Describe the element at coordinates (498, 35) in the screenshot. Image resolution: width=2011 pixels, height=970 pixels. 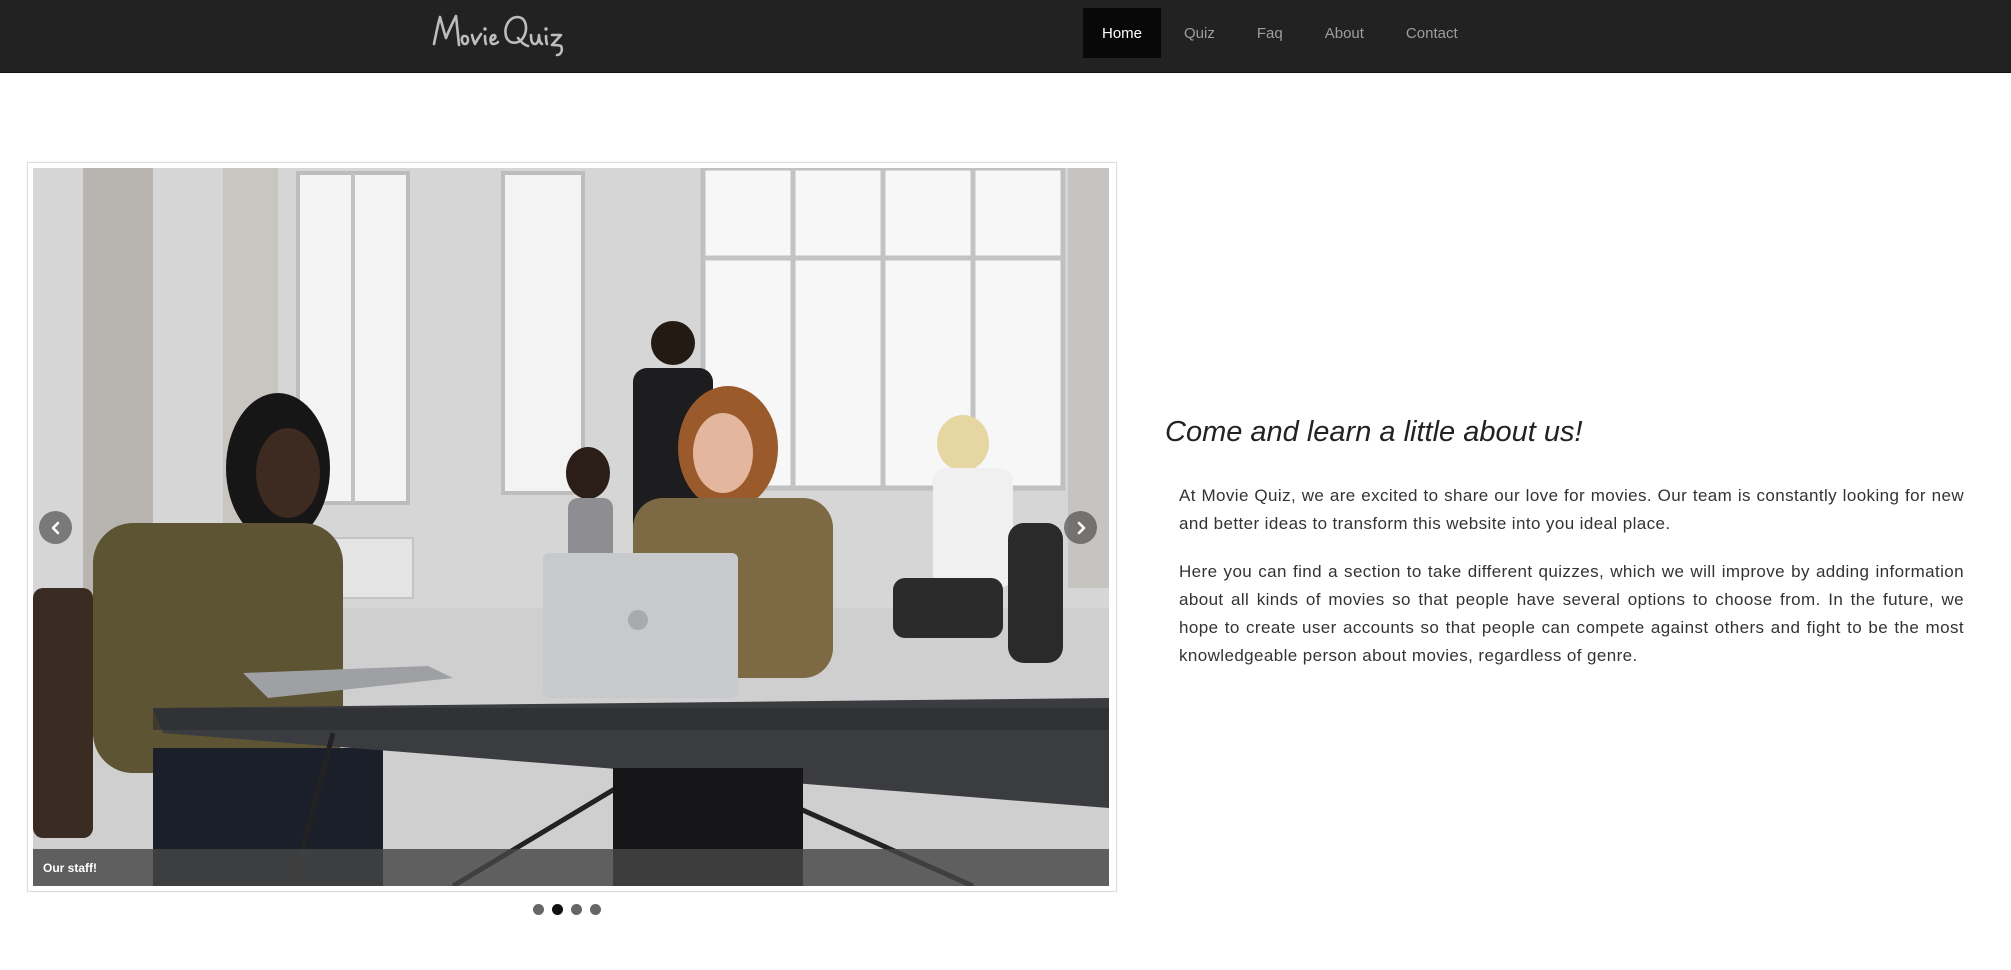
I see `movie-quiz-logo-icon` at that location.